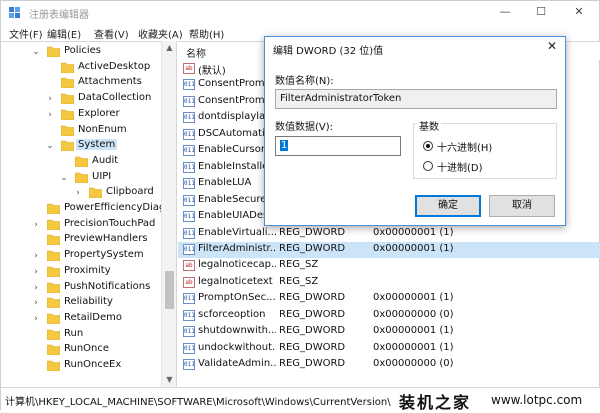  I want to click on tree-item-label: Clipboard, so click(130, 192).